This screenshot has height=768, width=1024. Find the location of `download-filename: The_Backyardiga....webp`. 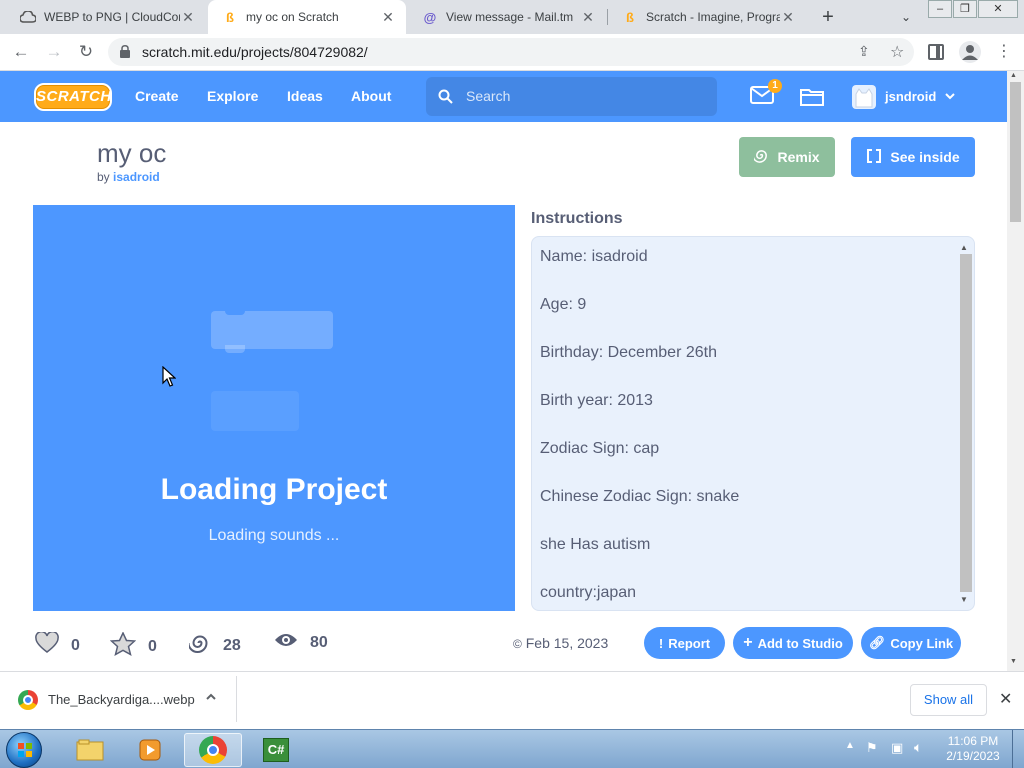

download-filename: The_Backyardiga....webp is located at coordinates (121, 699).